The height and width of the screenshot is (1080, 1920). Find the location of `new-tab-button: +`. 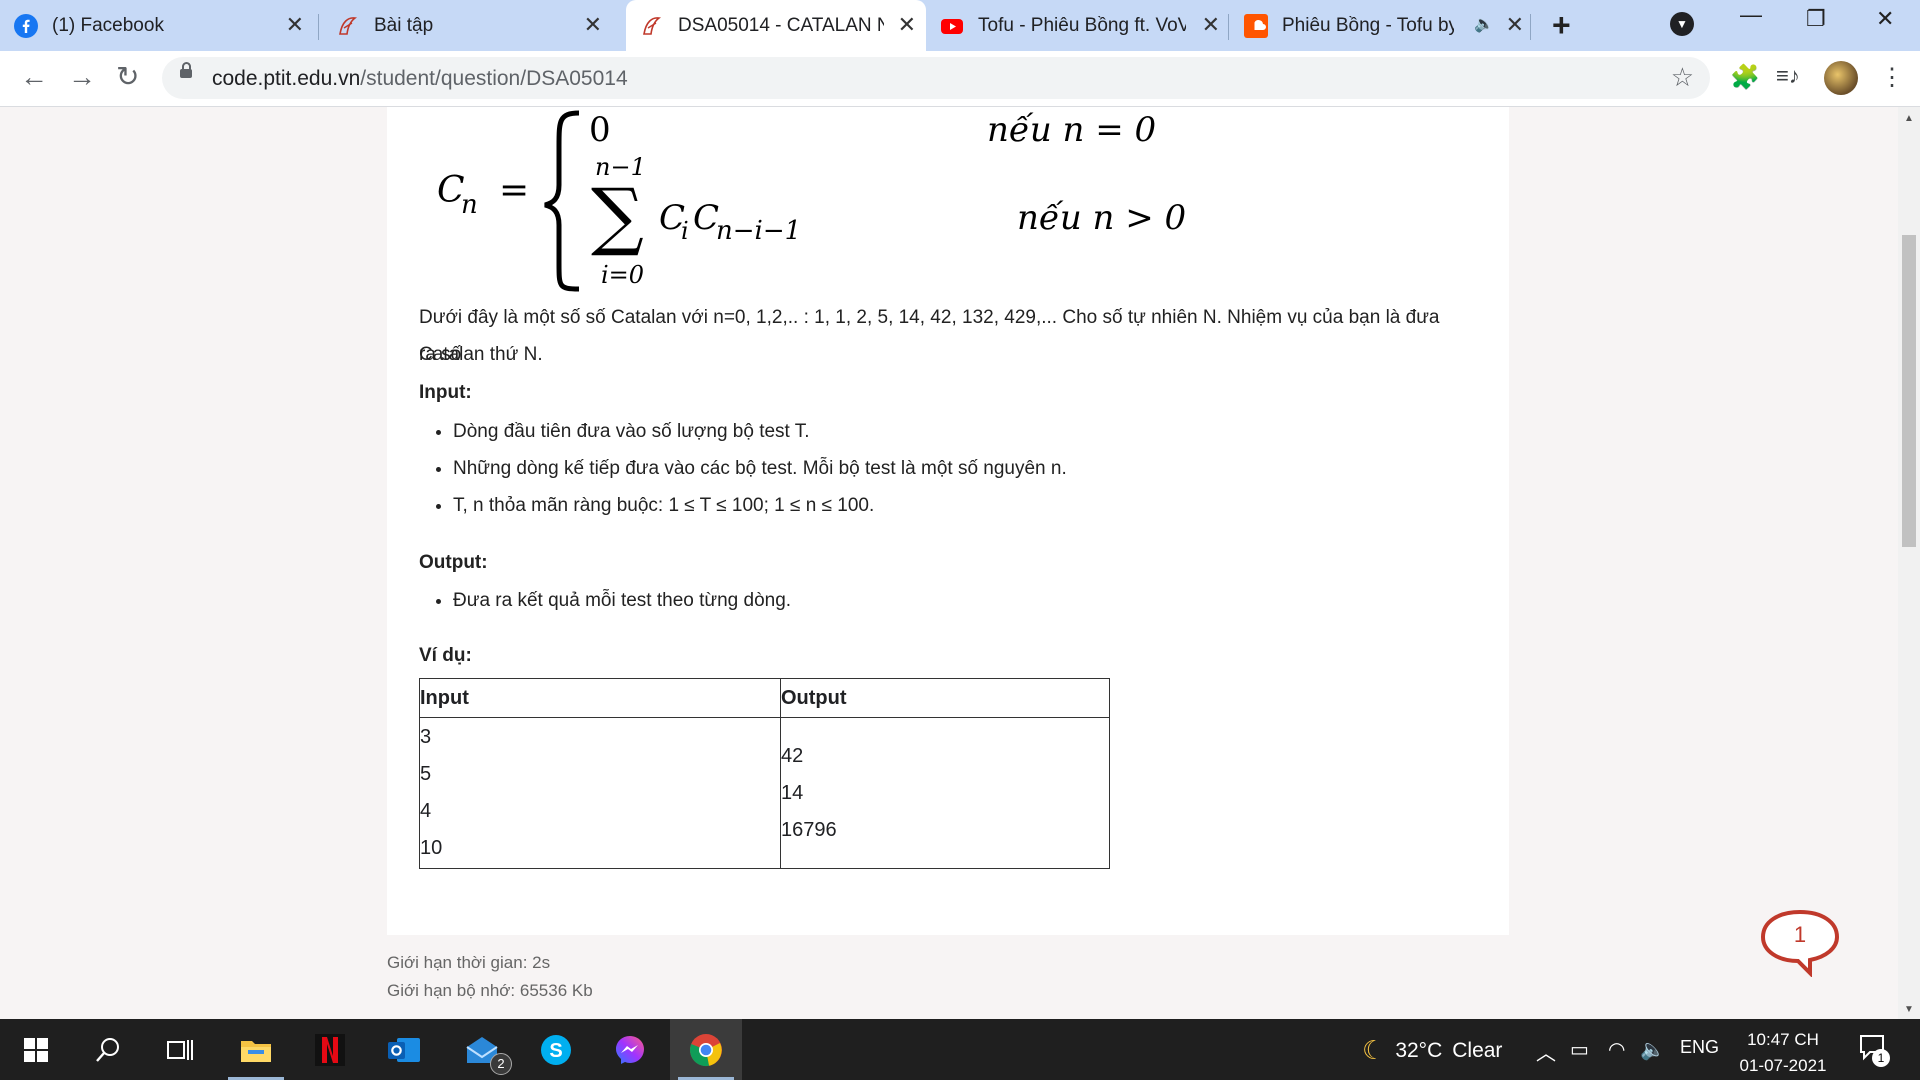

new-tab-button: + is located at coordinates (1561, 25).